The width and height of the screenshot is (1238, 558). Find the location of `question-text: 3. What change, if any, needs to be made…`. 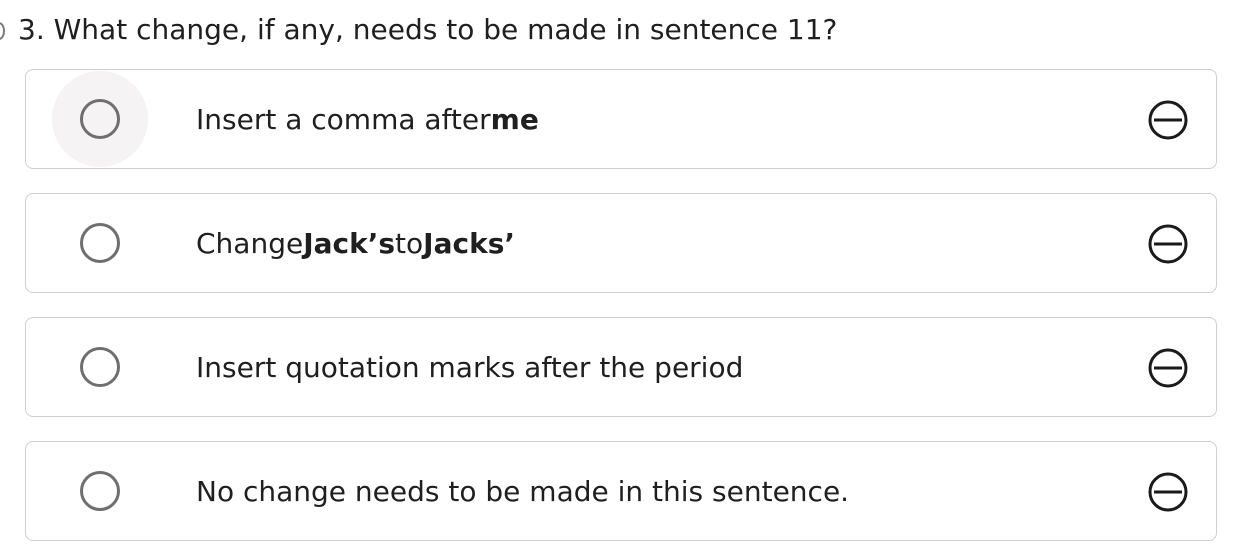

question-text: 3. What change, if any, needs to be made… is located at coordinates (427, 30).